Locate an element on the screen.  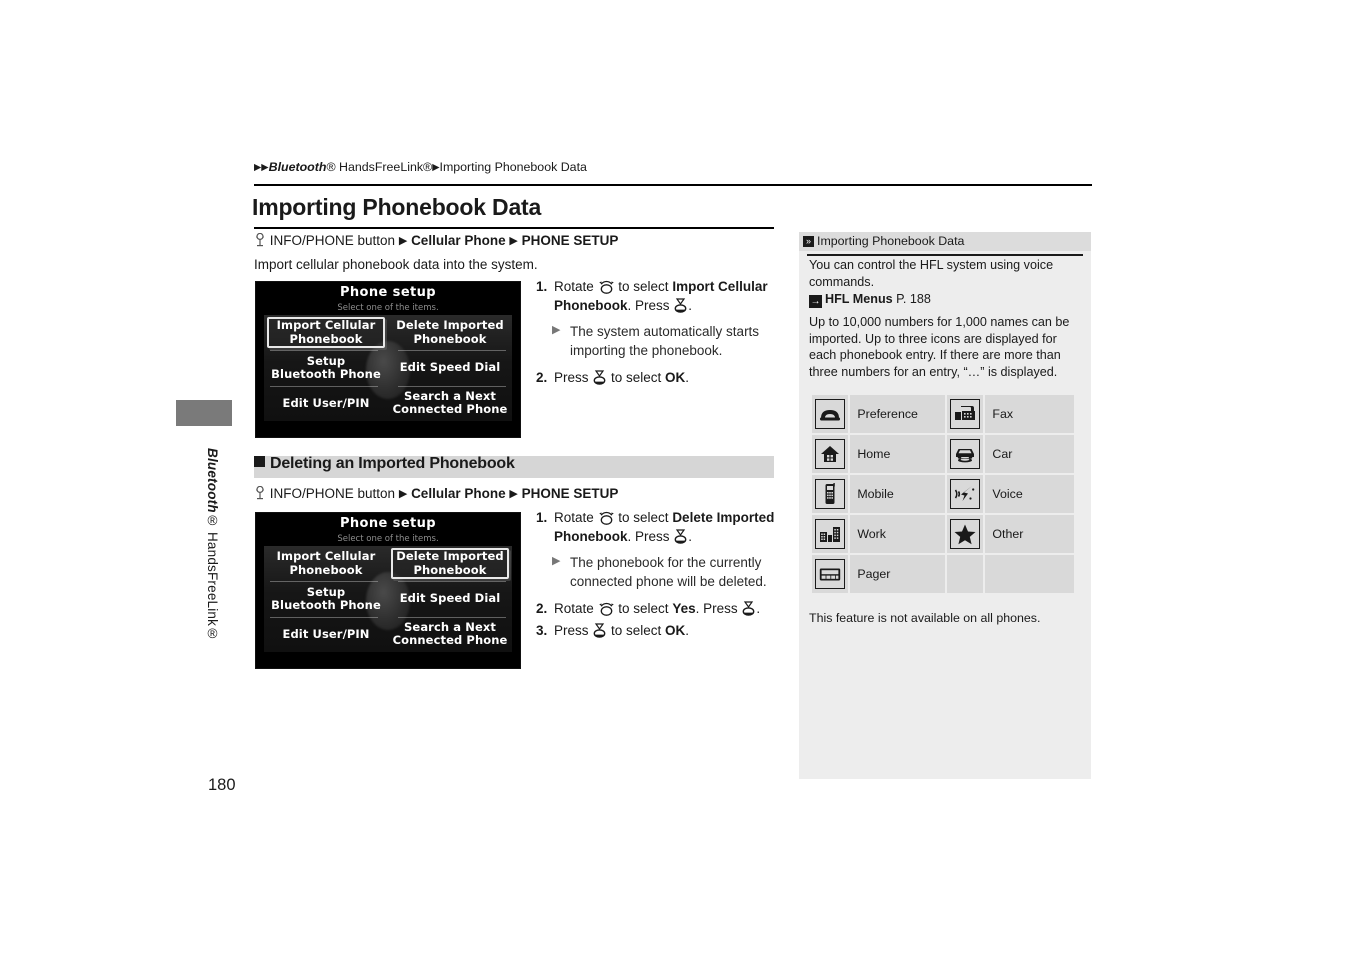
screen1-menu-item-edit-user-pin: Edit User/PIN is located at coordinates (326, 403).